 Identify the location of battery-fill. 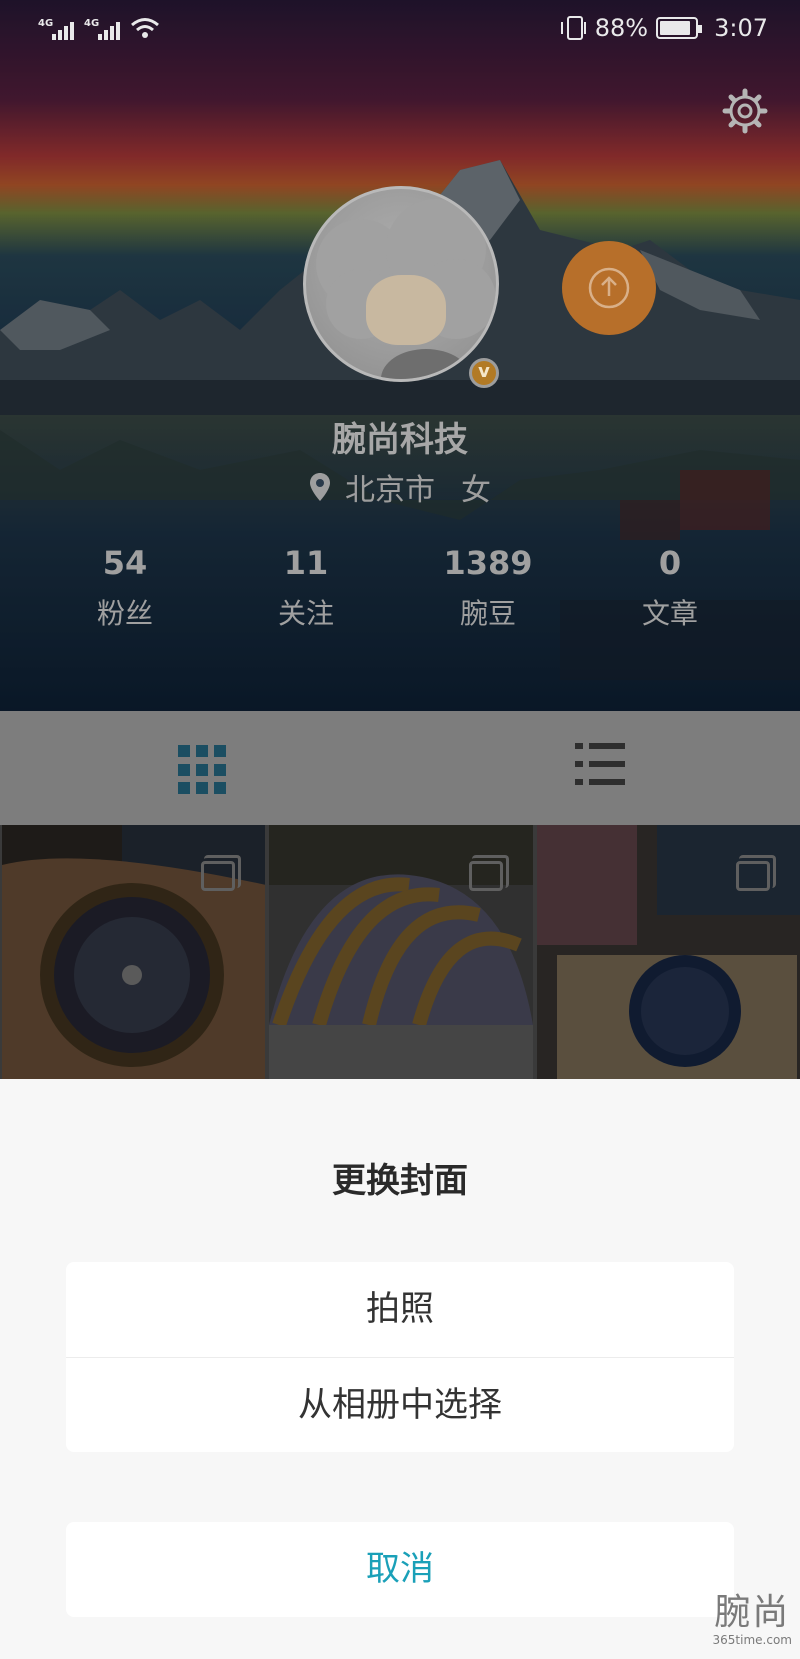
(675, 28).